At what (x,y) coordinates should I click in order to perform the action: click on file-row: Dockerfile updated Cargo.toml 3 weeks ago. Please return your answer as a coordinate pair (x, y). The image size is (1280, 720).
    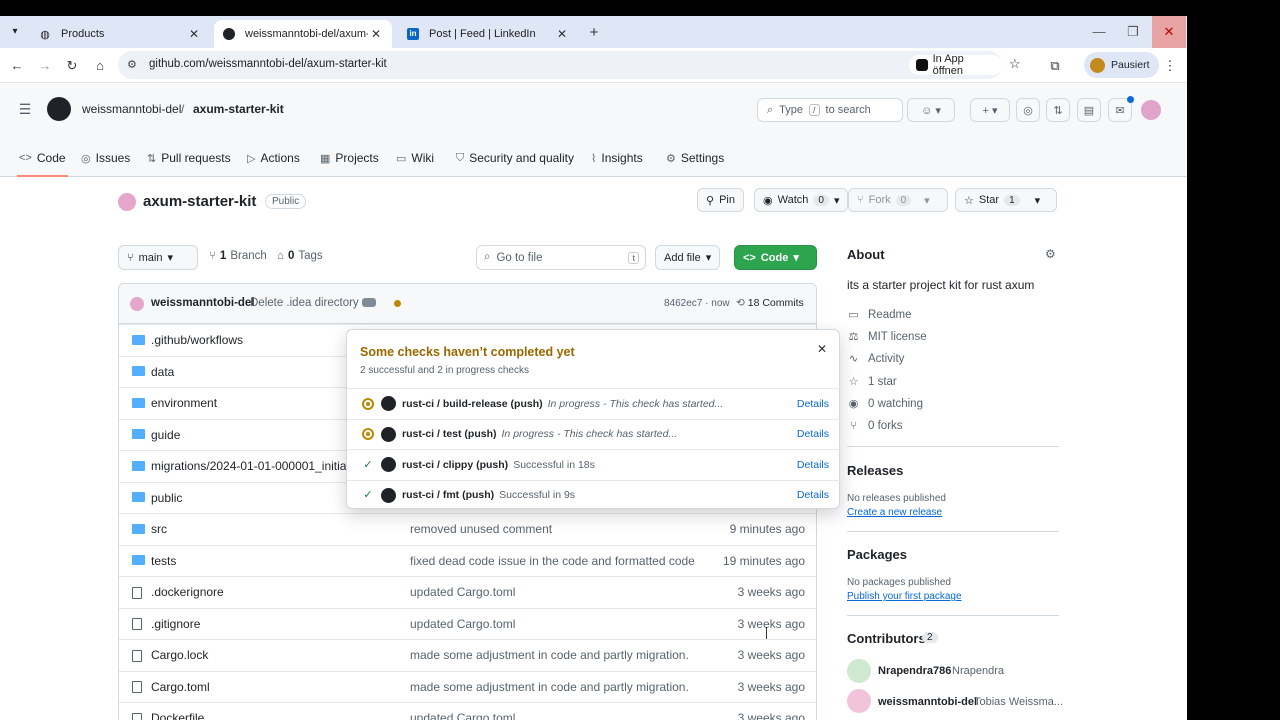
    Looking at the image, I should click on (467, 711).